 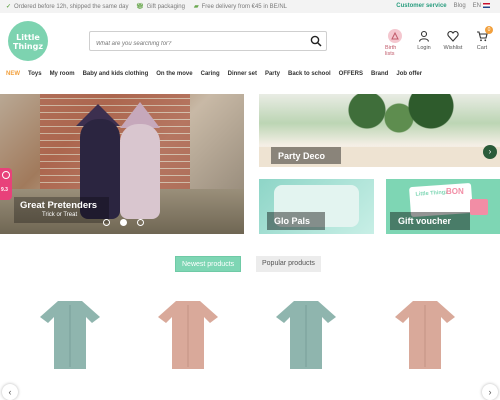 I want to click on banner-title: Great Pretenders, so click(x=59, y=205).